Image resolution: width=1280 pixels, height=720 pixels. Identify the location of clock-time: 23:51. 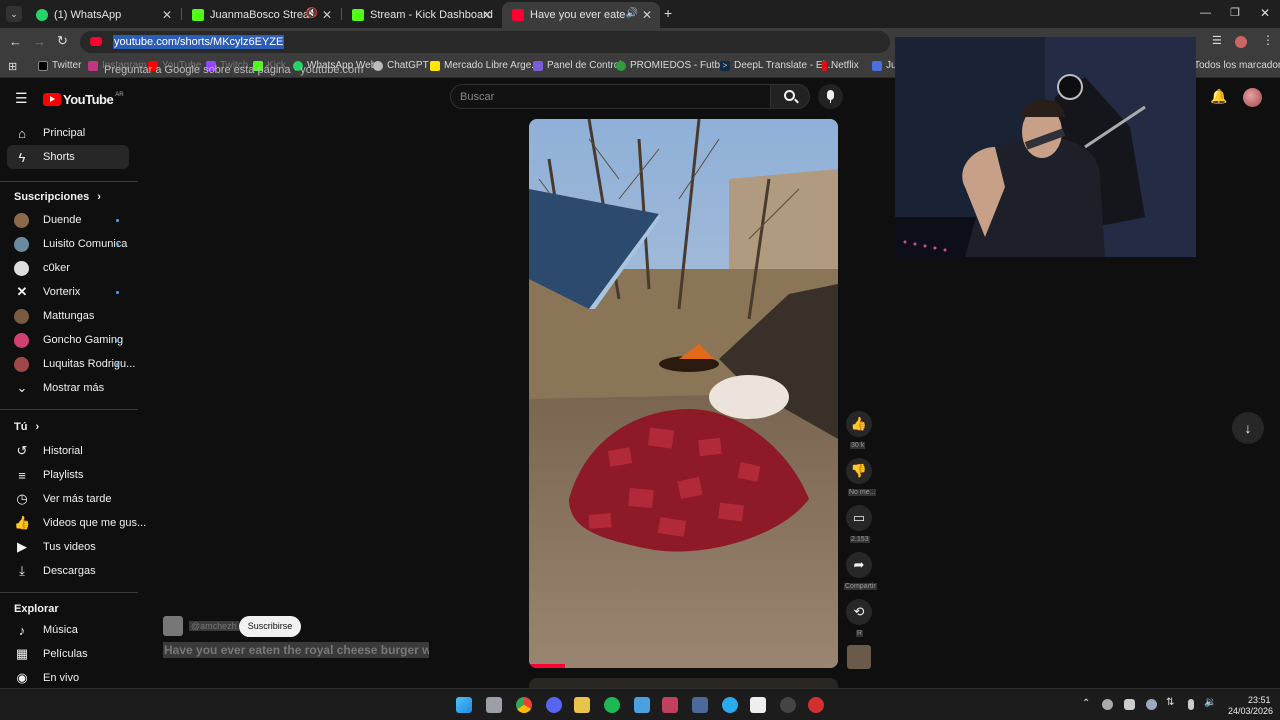
(1259, 700).